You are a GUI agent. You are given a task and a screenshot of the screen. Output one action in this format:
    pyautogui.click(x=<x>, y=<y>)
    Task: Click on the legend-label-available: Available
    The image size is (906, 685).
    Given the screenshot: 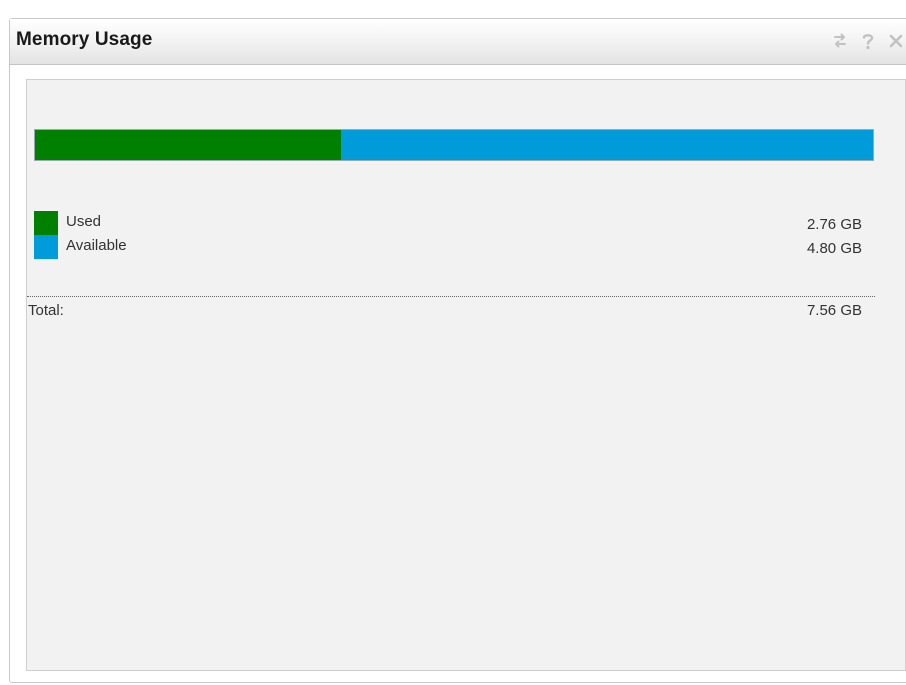 What is the action you would take?
    pyautogui.click(x=96, y=245)
    